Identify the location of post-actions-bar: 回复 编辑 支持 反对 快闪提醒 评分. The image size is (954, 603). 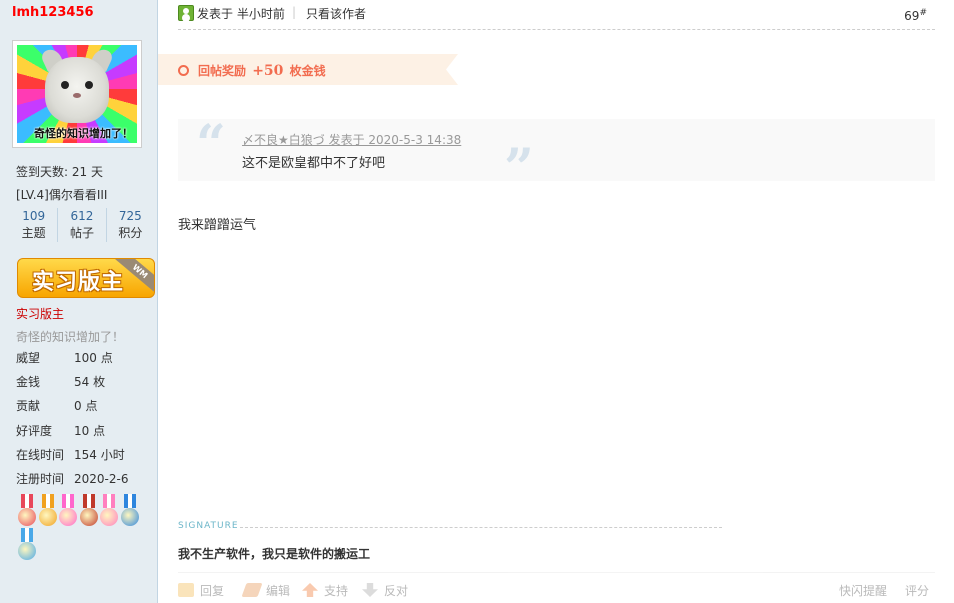
(556, 587).